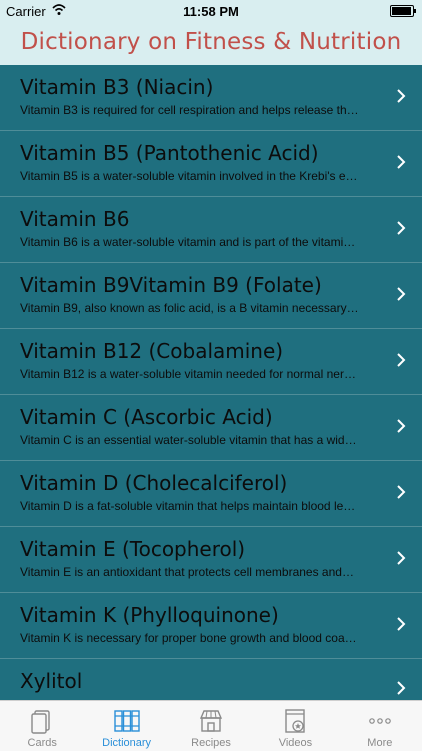  What do you see at coordinates (117, 87) in the screenshot?
I see `item-title: Vitamin B3 (Niacin)` at bounding box center [117, 87].